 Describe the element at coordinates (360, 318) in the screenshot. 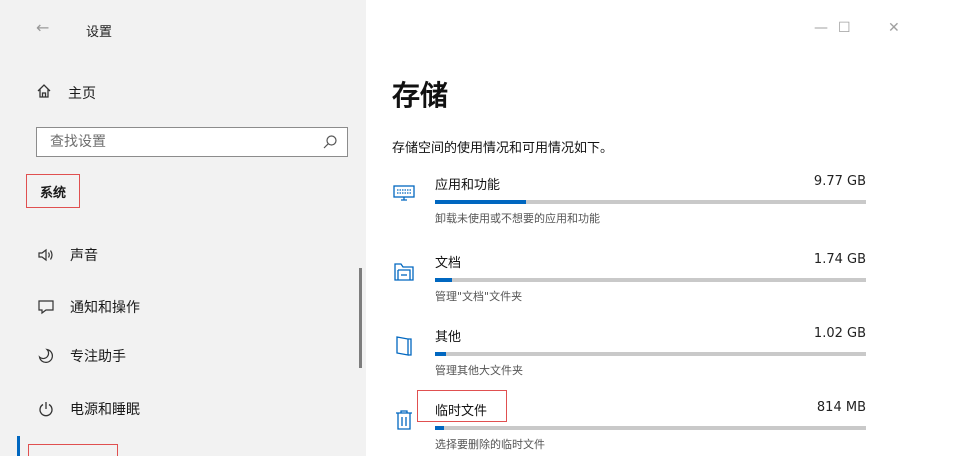

I see `sidebar-scrollbar` at that location.